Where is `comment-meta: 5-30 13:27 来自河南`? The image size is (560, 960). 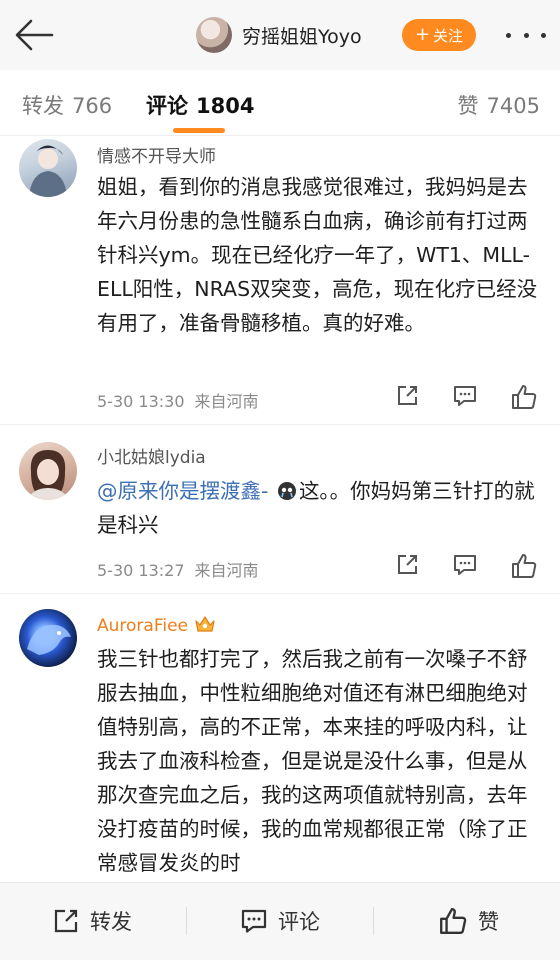
comment-meta: 5-30 13:27 来自河南 is located at coordinates (178, 569).